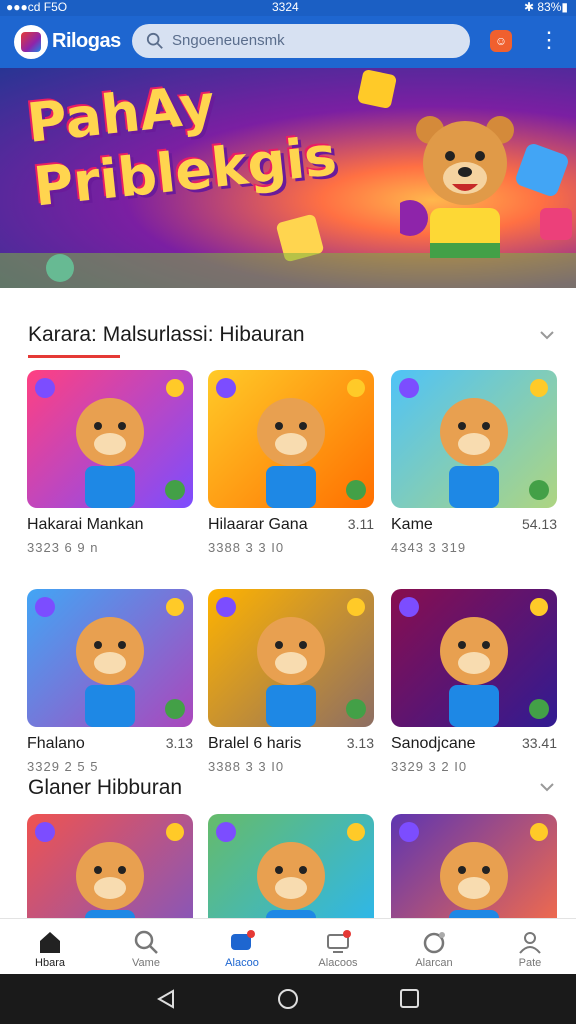 This screenshot has width=576, height=1024. I want to click on game-rating: 54.13, so click(539, 524).